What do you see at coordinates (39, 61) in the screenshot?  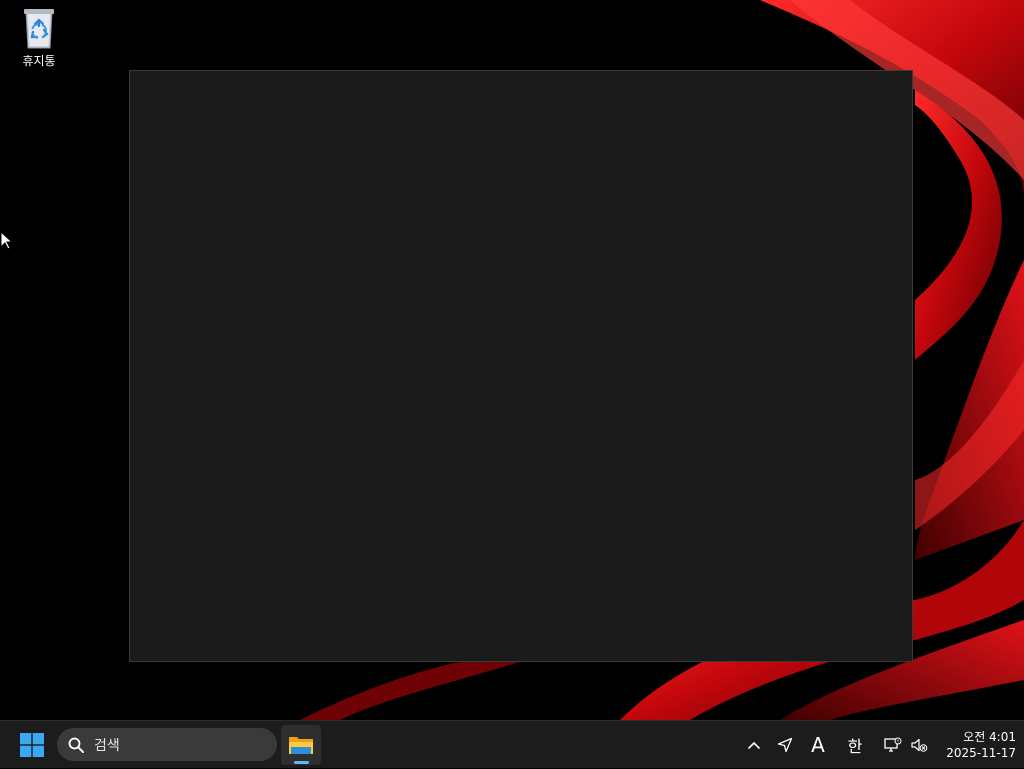 I see `desktop-icon-label: 휴지통` at bounding box center [39, 61].